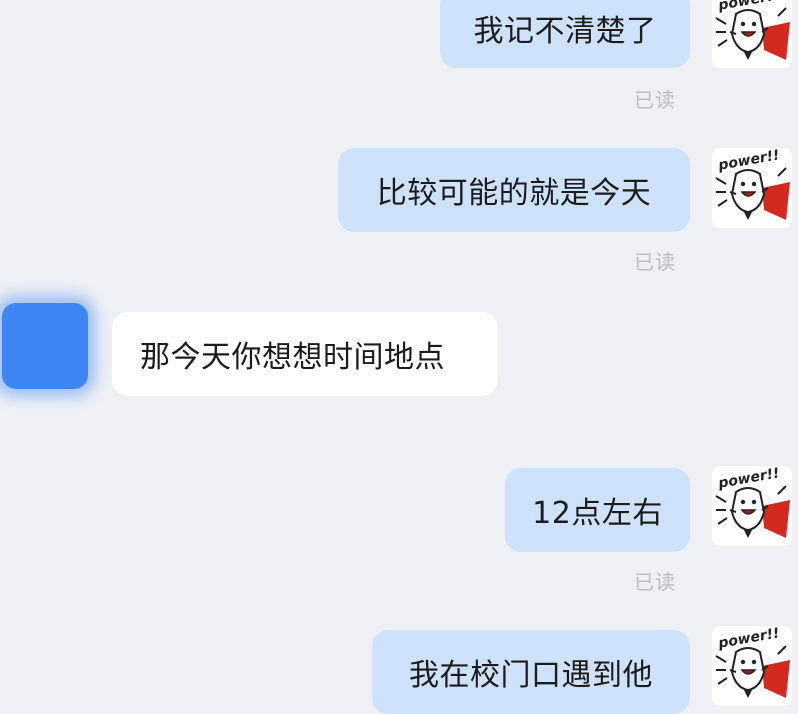 This screenshot has height=714, width=798. What do you see at coordinates (292, 357) in the screenshot?
I see `message-text: 那今天你想想时间地点` at bounding box center [292, 357].